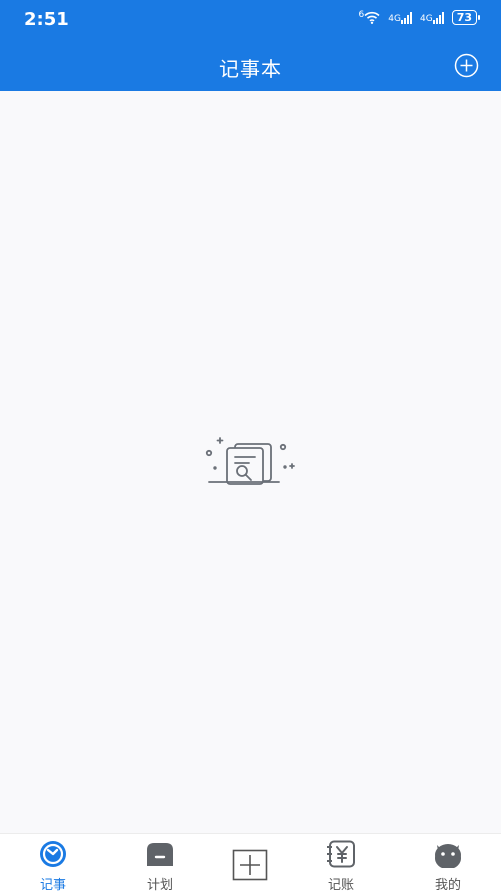  I want to click on tab-plan: 计划, so click(160, 866).